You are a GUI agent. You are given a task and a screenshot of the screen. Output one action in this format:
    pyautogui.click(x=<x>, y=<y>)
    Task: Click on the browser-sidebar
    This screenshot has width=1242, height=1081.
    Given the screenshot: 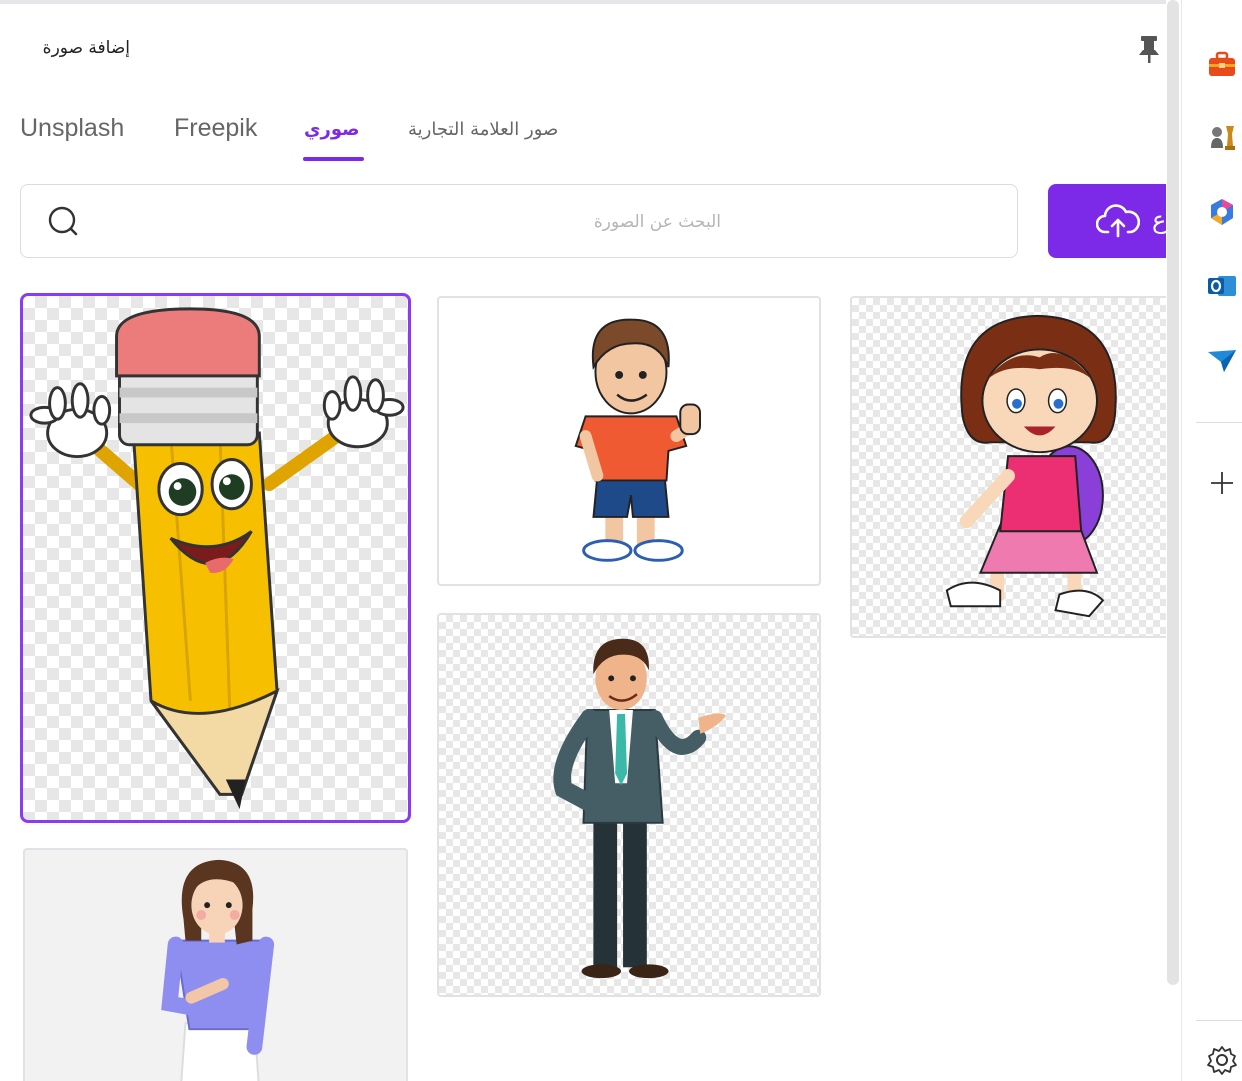 What is the action you would take?
    pyautogui.click(x=1211, y=540)
    